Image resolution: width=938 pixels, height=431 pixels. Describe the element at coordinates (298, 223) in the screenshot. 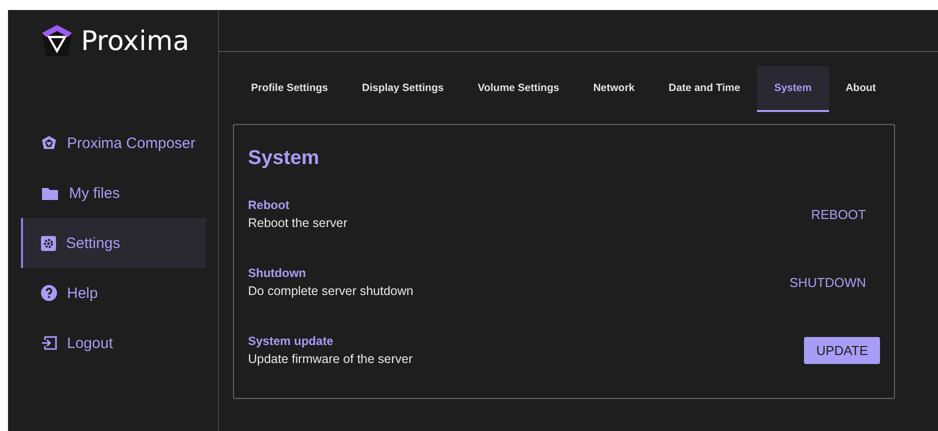

I see `setting-description: Reboot the server` at that location.